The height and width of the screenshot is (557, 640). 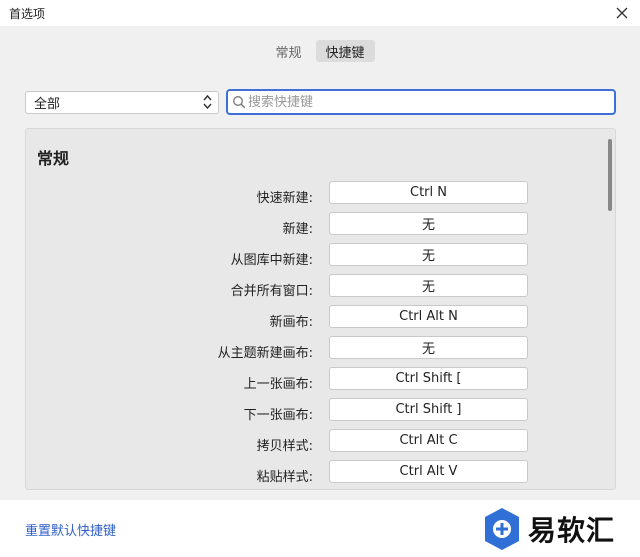 What do you see at coordinates (313, 413) in the screenshot?
I see `shortcut-row: 下一张画布: Ctrl Shift ]` at bounding box center [313, 413].